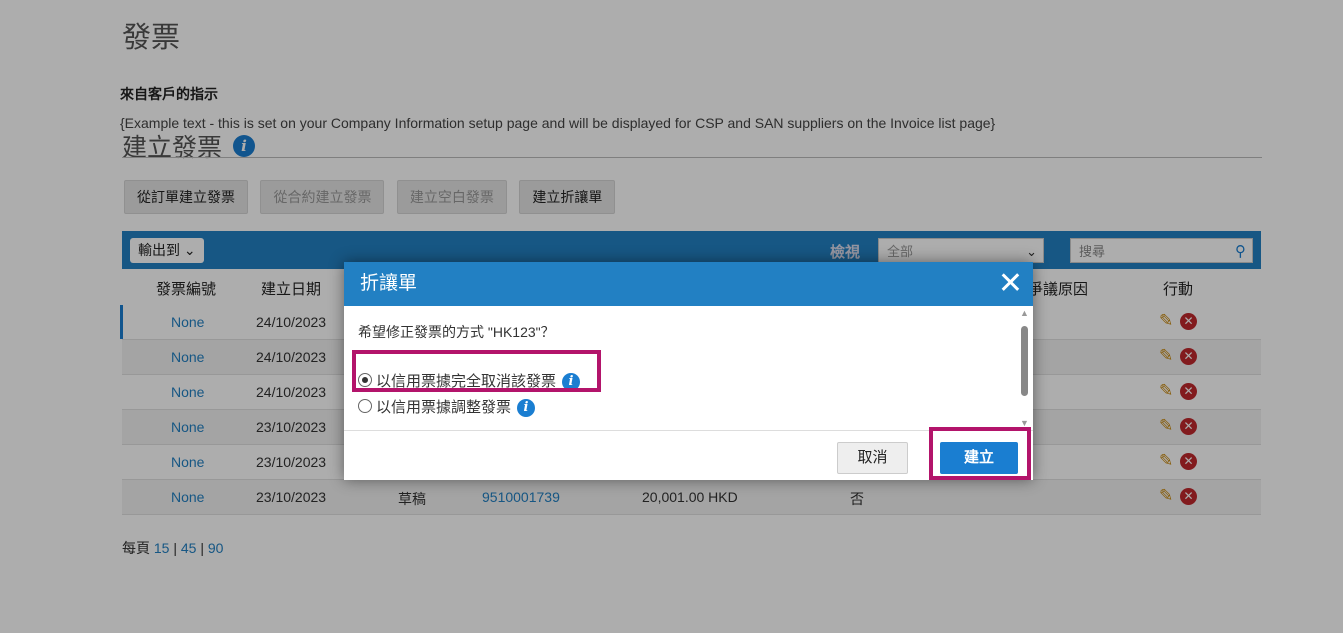 This screenshot has width=1343, height=633. I want to click on option-adjust: 以信用票據調整發票 i, so click(447, 407).